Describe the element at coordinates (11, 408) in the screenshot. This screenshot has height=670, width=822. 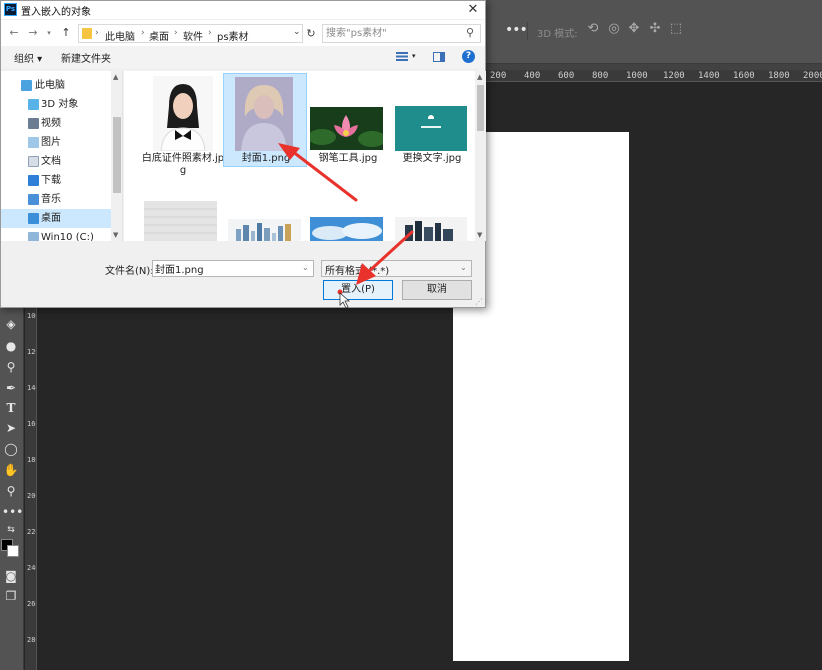
I see `type-icon: T` at that location.